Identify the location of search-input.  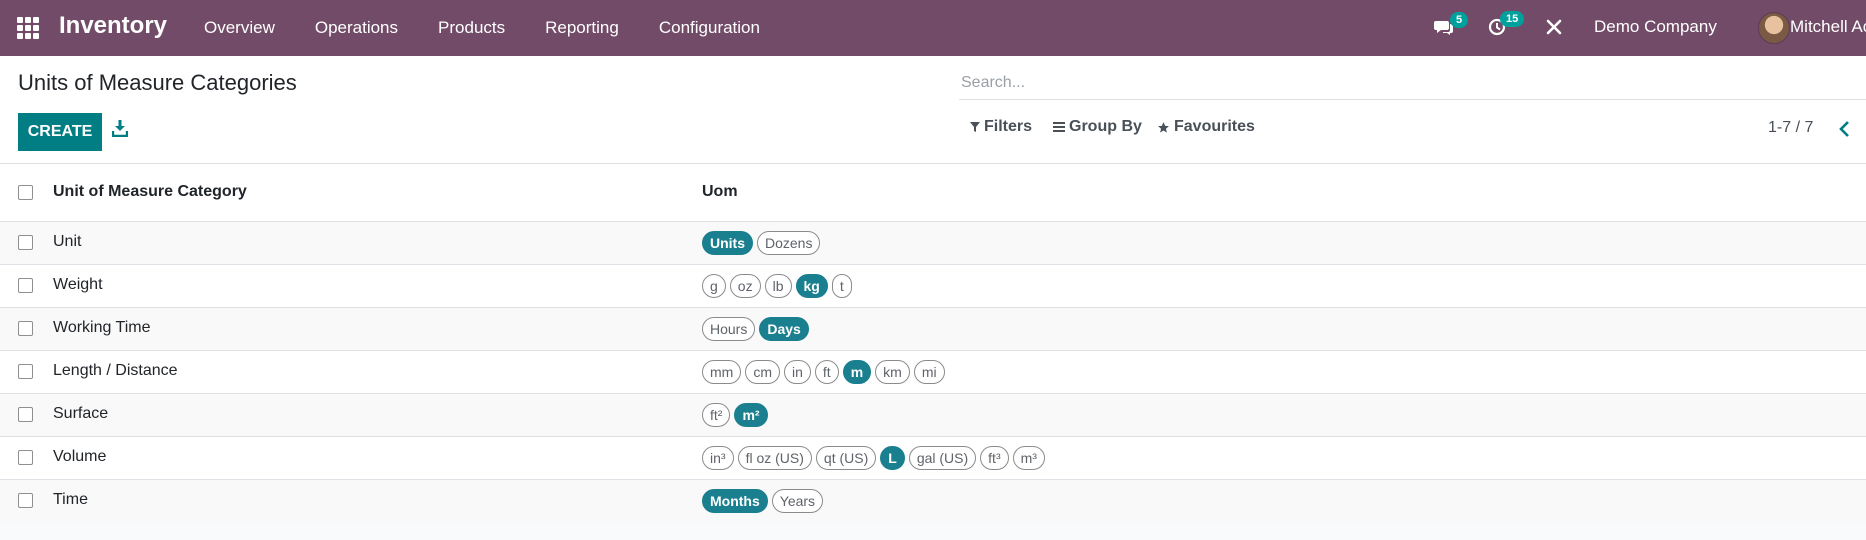
(1412, 83).